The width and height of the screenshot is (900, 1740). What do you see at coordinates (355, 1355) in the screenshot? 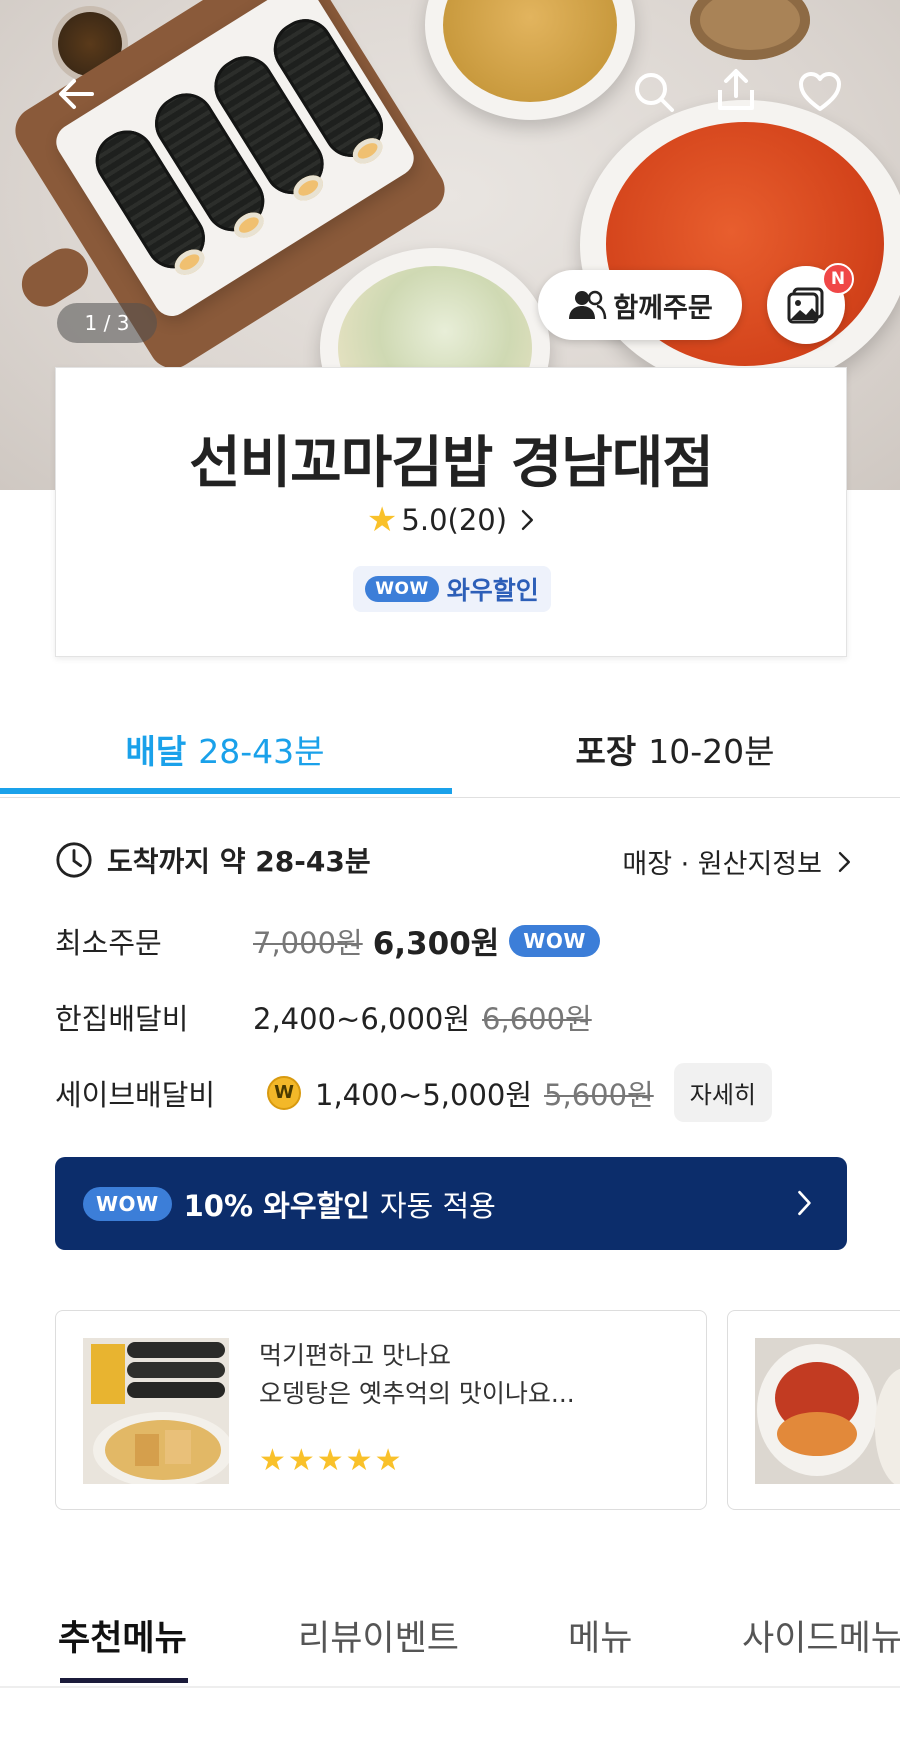
I see `review-line: 먹기편하고 맛나요` at bounding box center [355, 1355].